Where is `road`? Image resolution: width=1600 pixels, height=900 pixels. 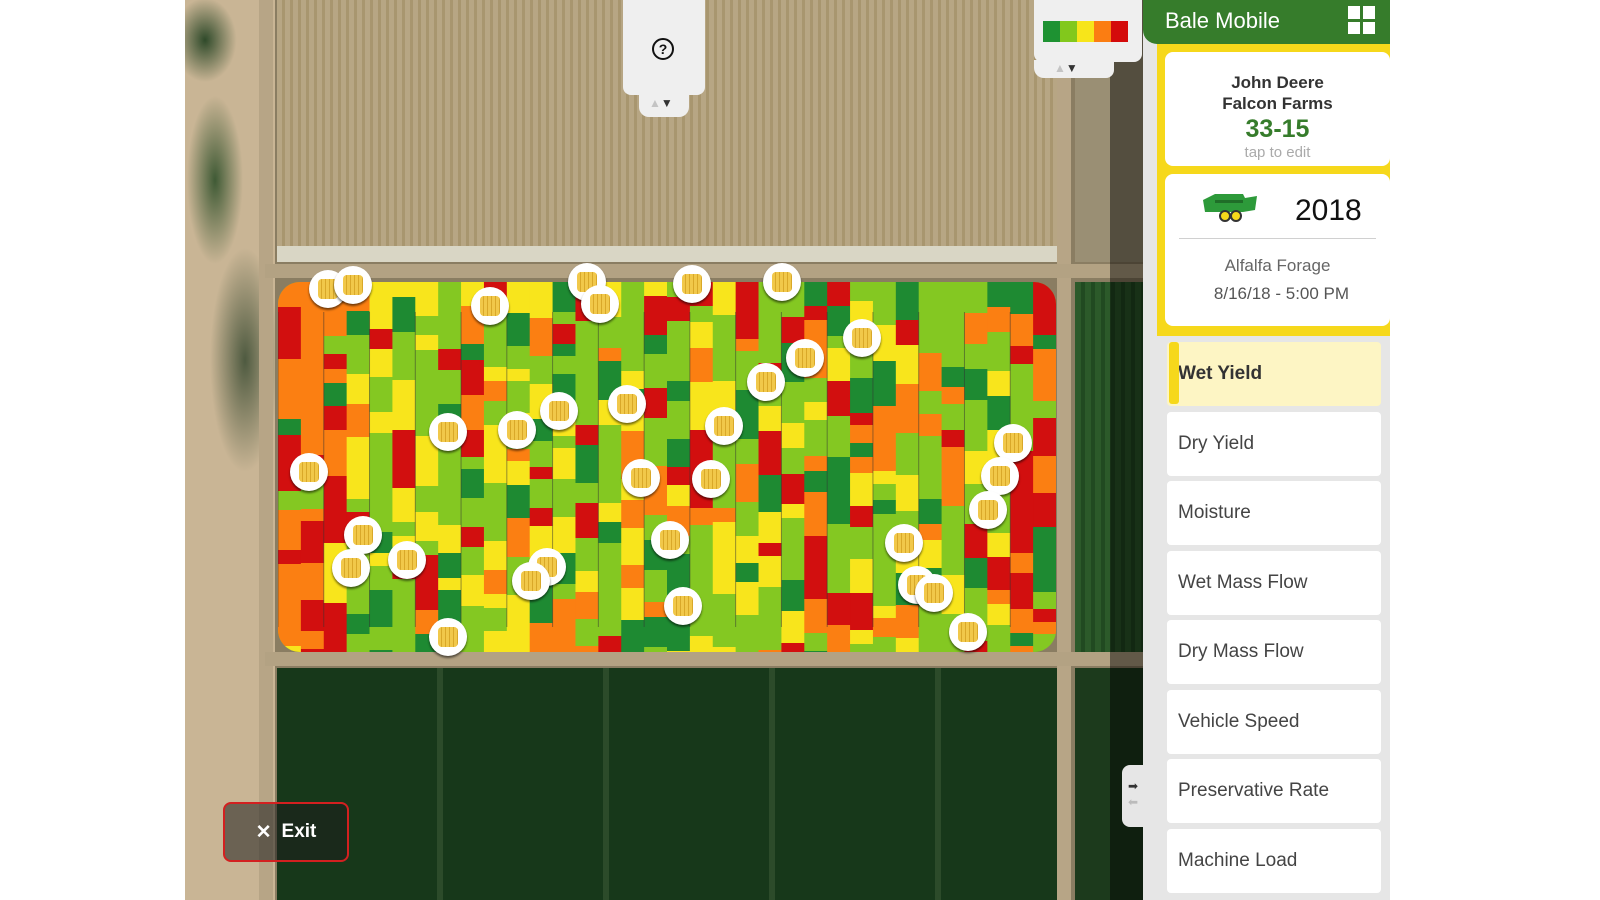
road is located at coordinates (1064, 450).